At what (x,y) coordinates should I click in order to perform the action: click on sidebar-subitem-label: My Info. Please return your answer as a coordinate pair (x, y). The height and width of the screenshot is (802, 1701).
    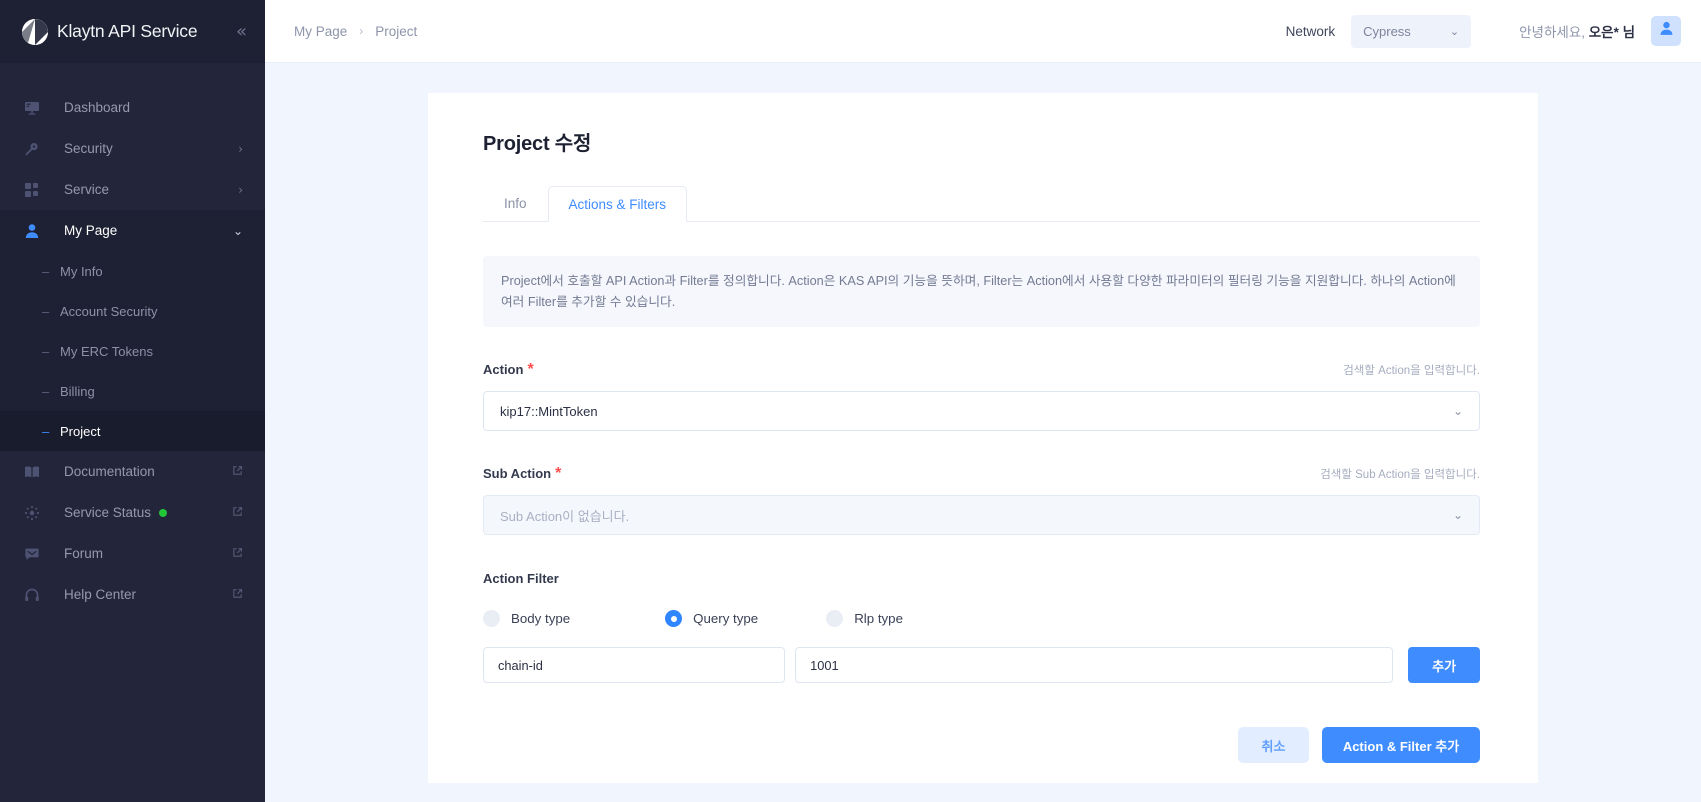
    Looking at the image, I should click on (81, 271).